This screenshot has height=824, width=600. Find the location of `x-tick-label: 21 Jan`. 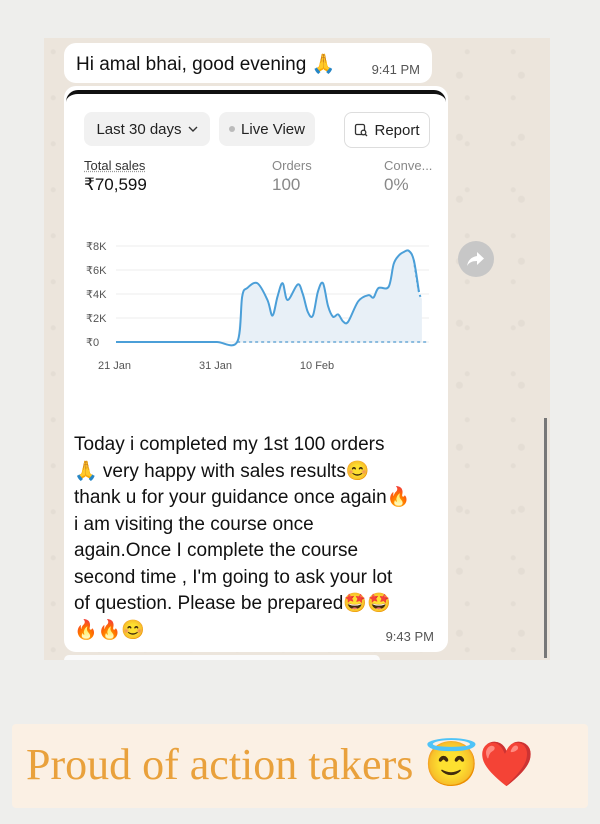

x-tick-label: 21 Jan is located at coordinates (114, 366).